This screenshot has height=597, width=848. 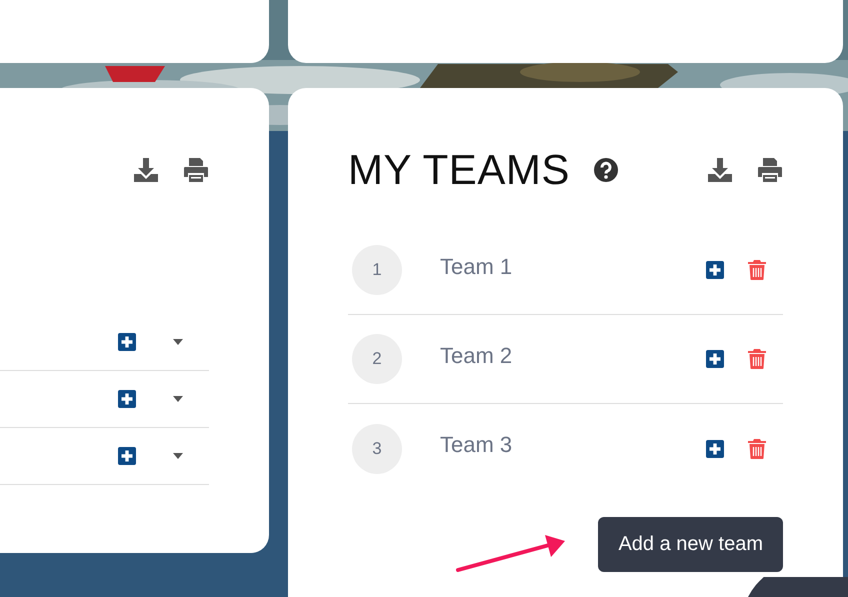 What do you see at coordinates (476, 445) in the screenshot?
I see `team-name: Team 3` at bounding box center [476, 445].